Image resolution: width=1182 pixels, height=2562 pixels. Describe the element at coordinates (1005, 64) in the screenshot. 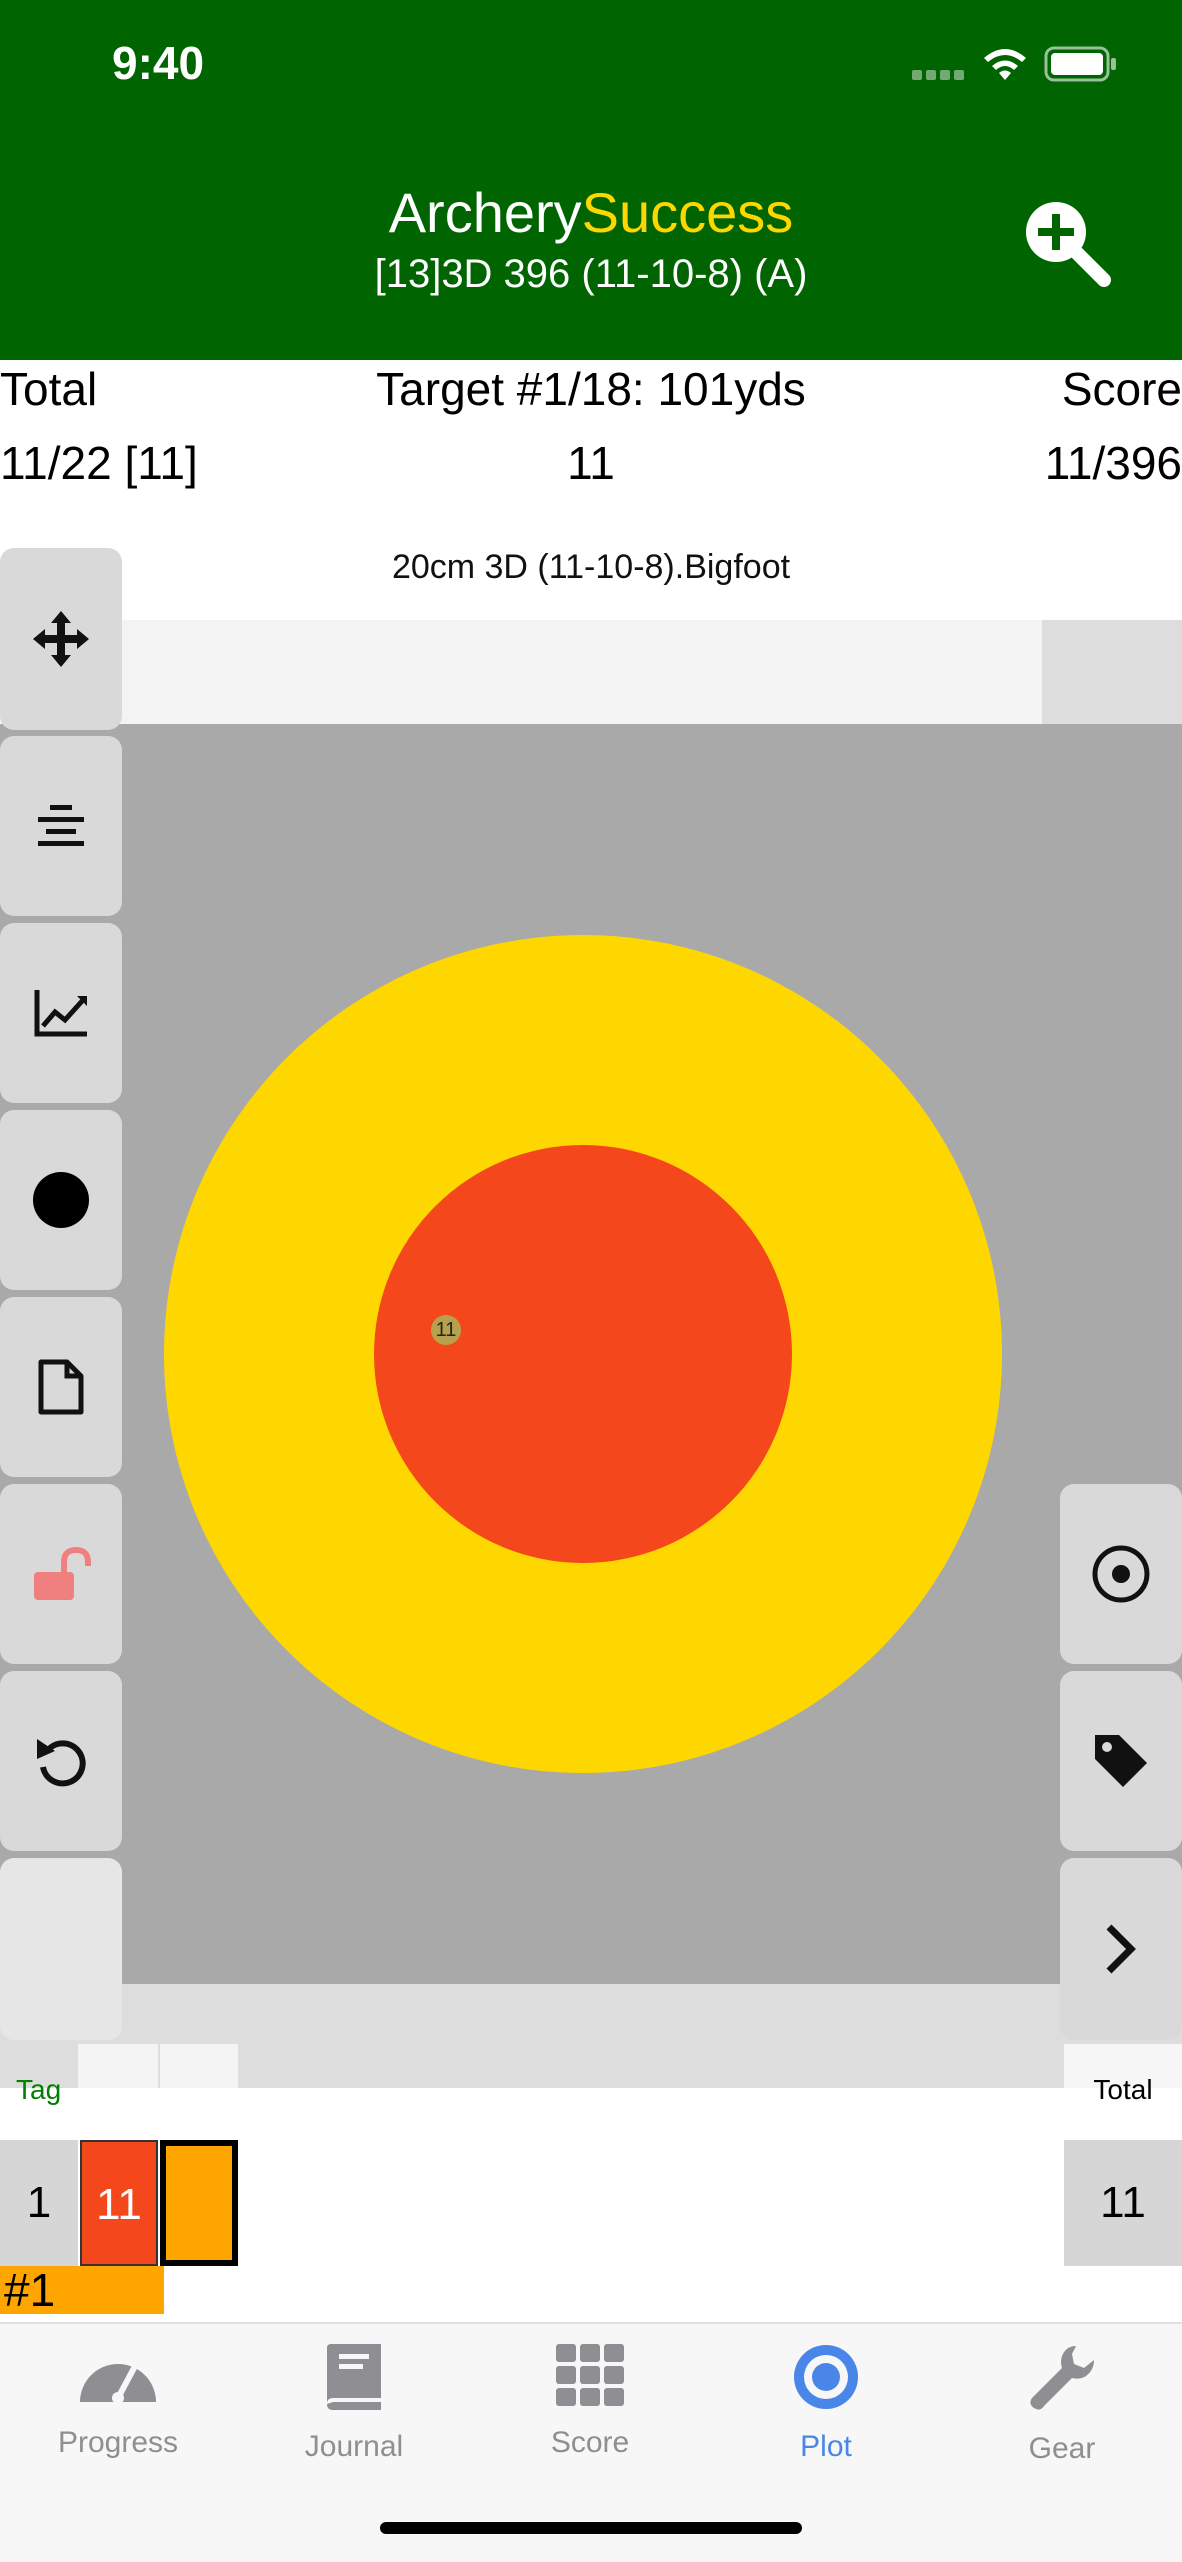

I see `wifi-icon` at that location.